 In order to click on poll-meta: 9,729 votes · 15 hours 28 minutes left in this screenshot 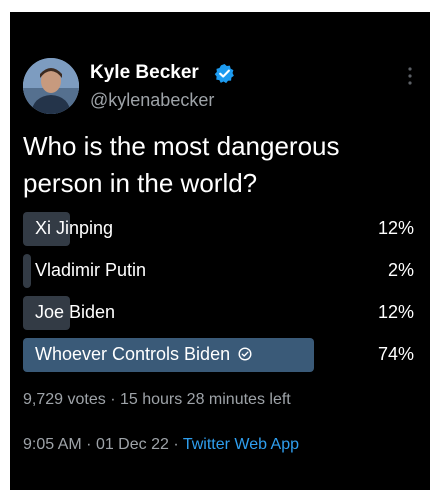, I will do `click(157, 400)`.